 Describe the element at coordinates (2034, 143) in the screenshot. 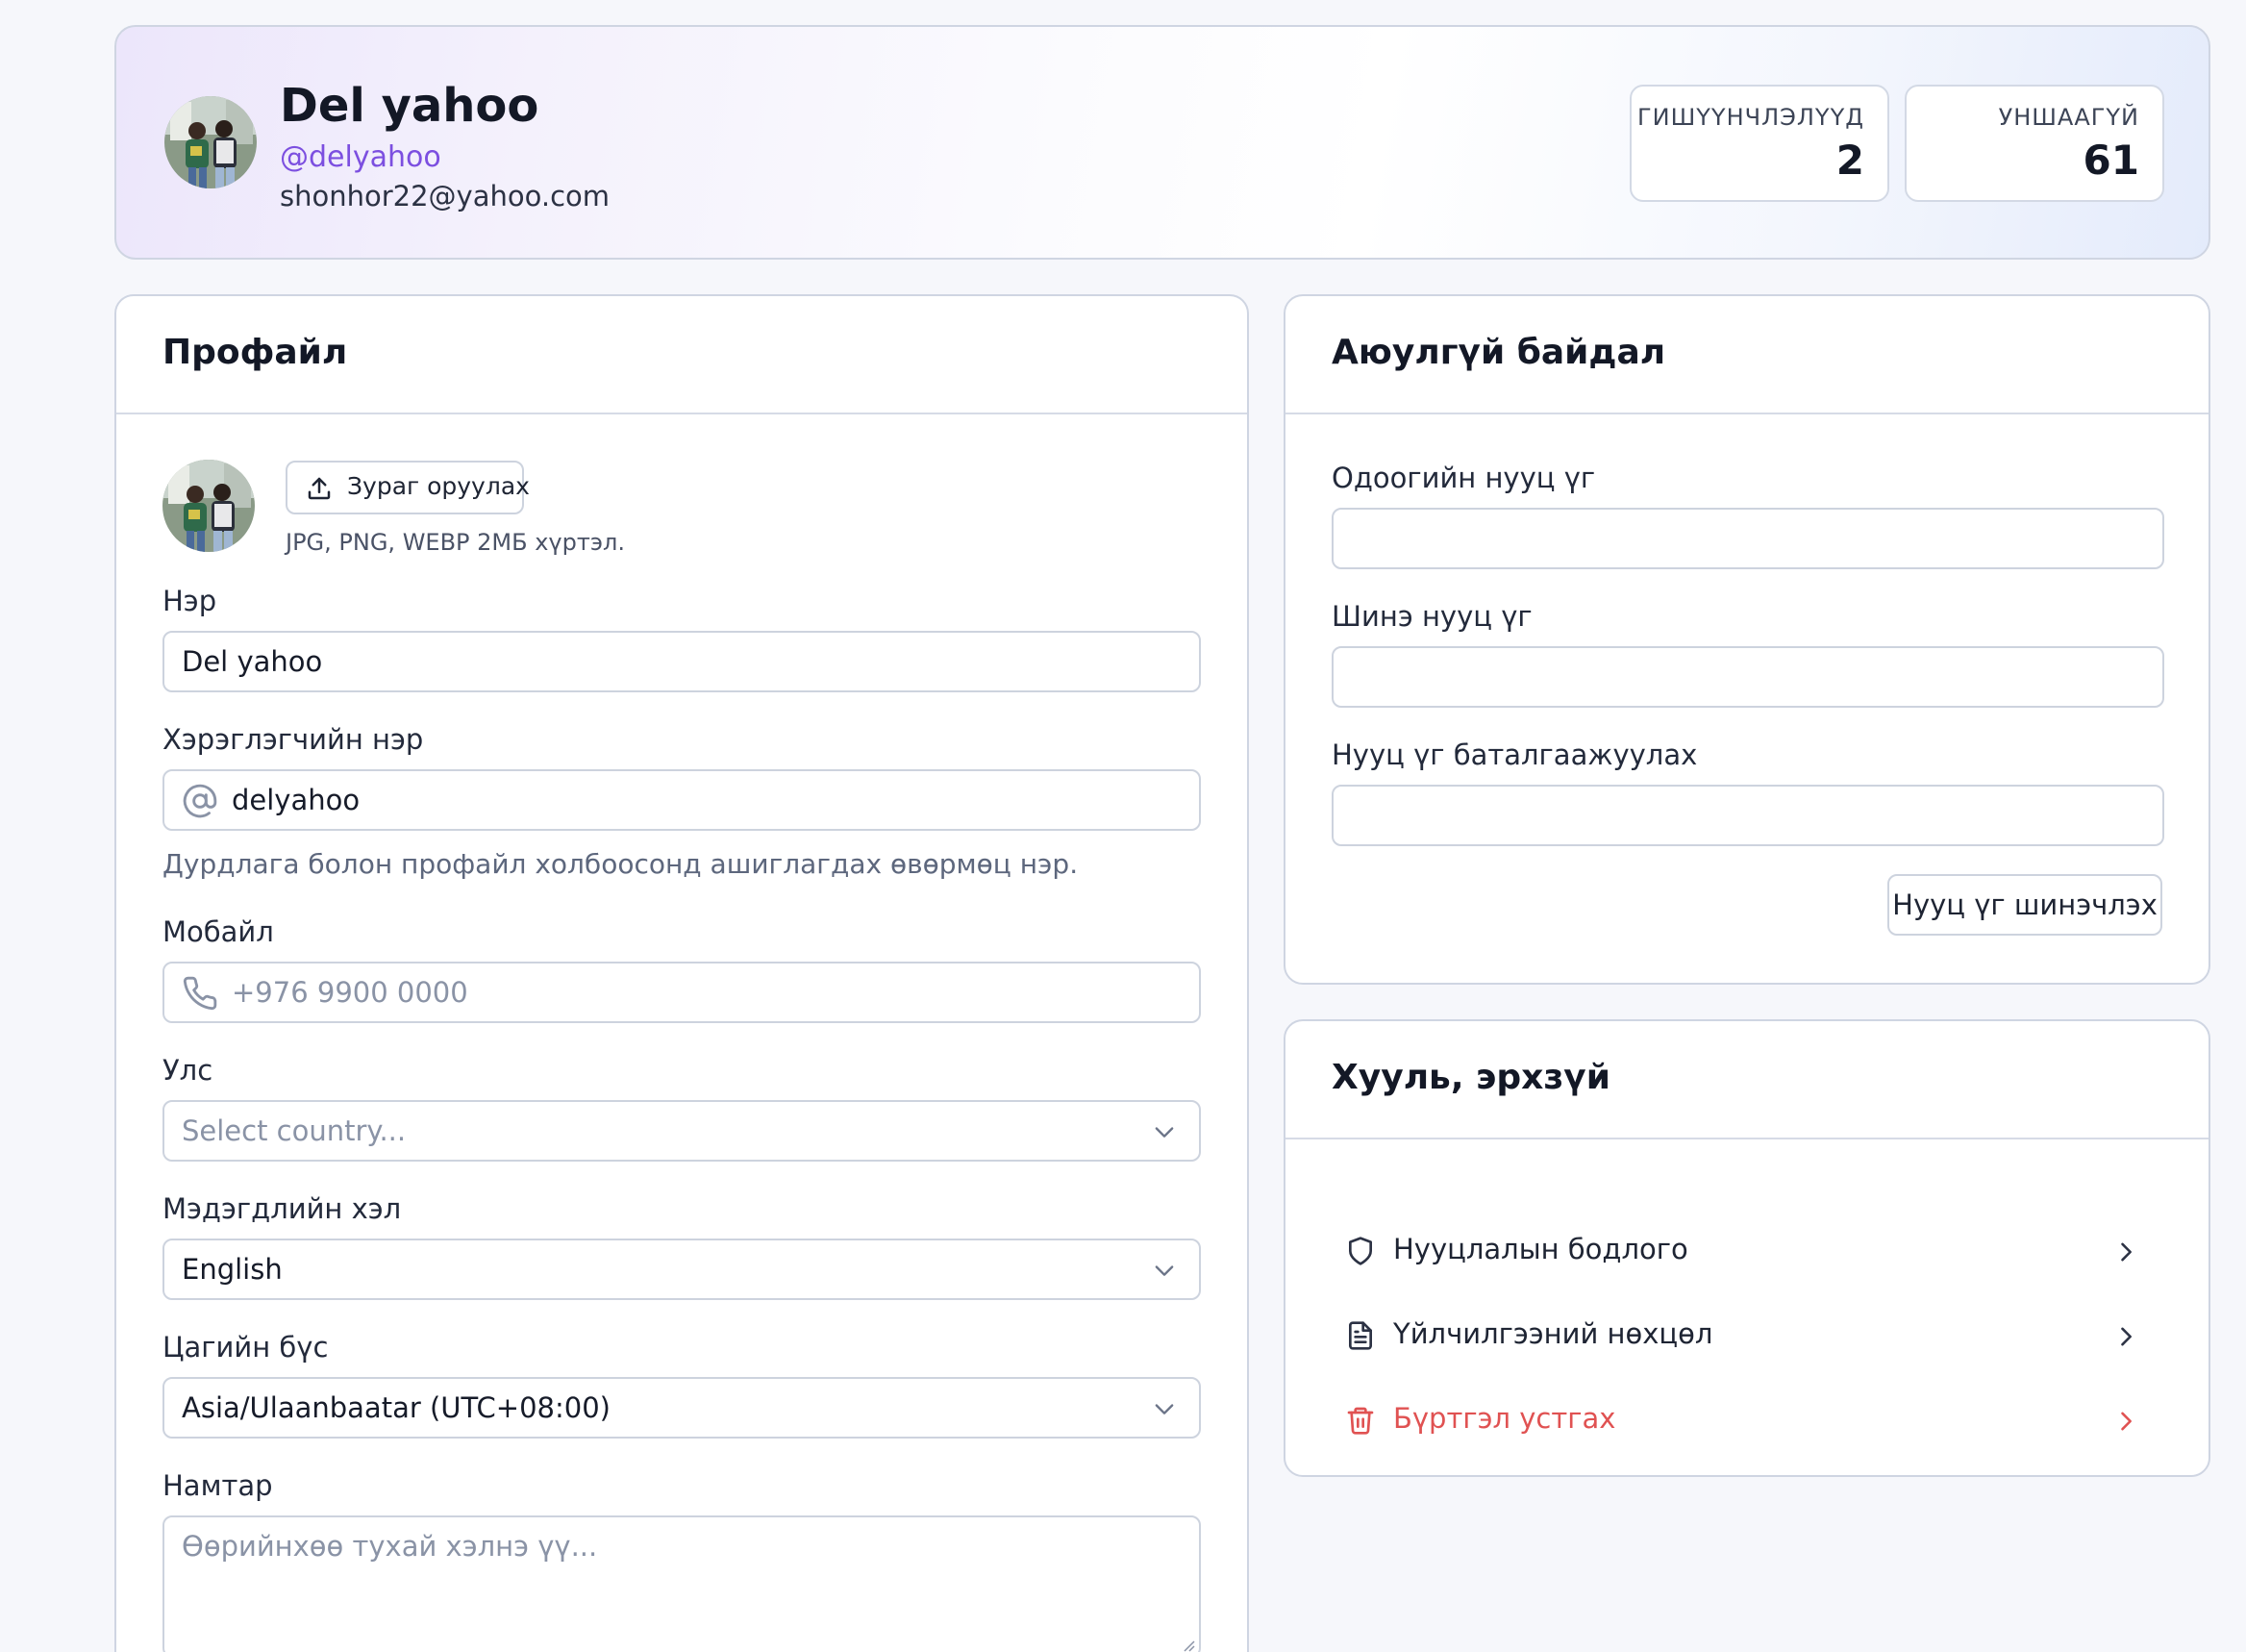

I see `stat-unread: УНШААГҮЙ 61` at that location.